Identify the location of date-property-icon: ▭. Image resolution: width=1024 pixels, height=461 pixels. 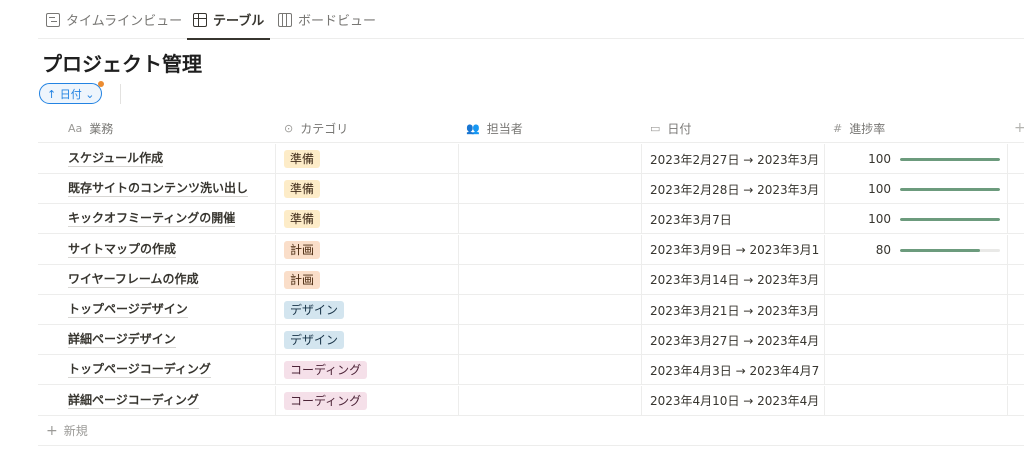
(655, 128).